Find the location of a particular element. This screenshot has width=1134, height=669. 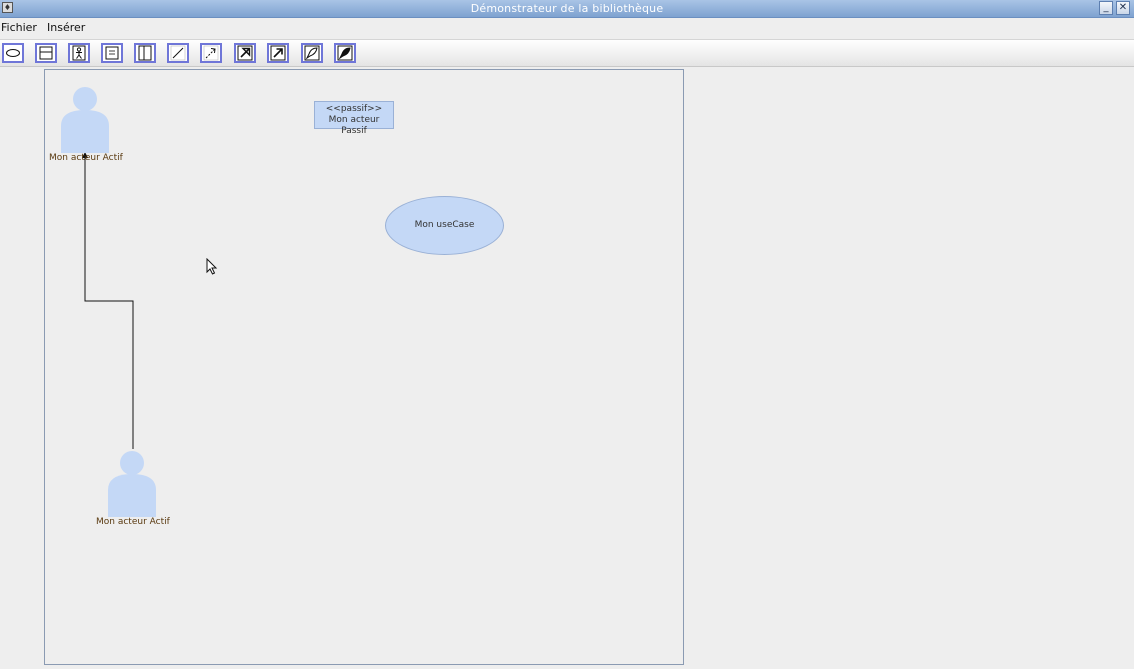

passive-actor-label: Mon acteur Passif is located at coordinates (354, 125).